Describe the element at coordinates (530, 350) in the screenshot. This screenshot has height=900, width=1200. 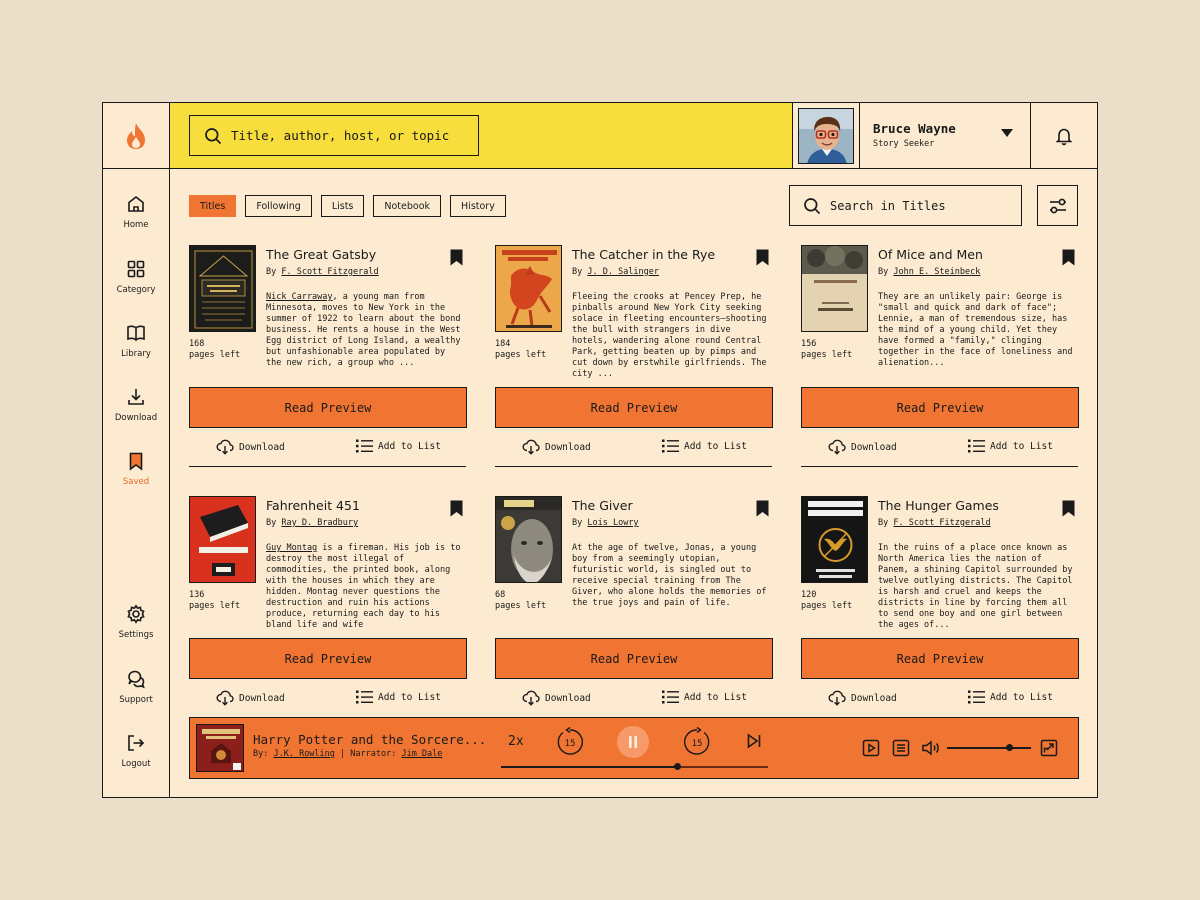
I see `pages-left: 184 pages left` at that location.